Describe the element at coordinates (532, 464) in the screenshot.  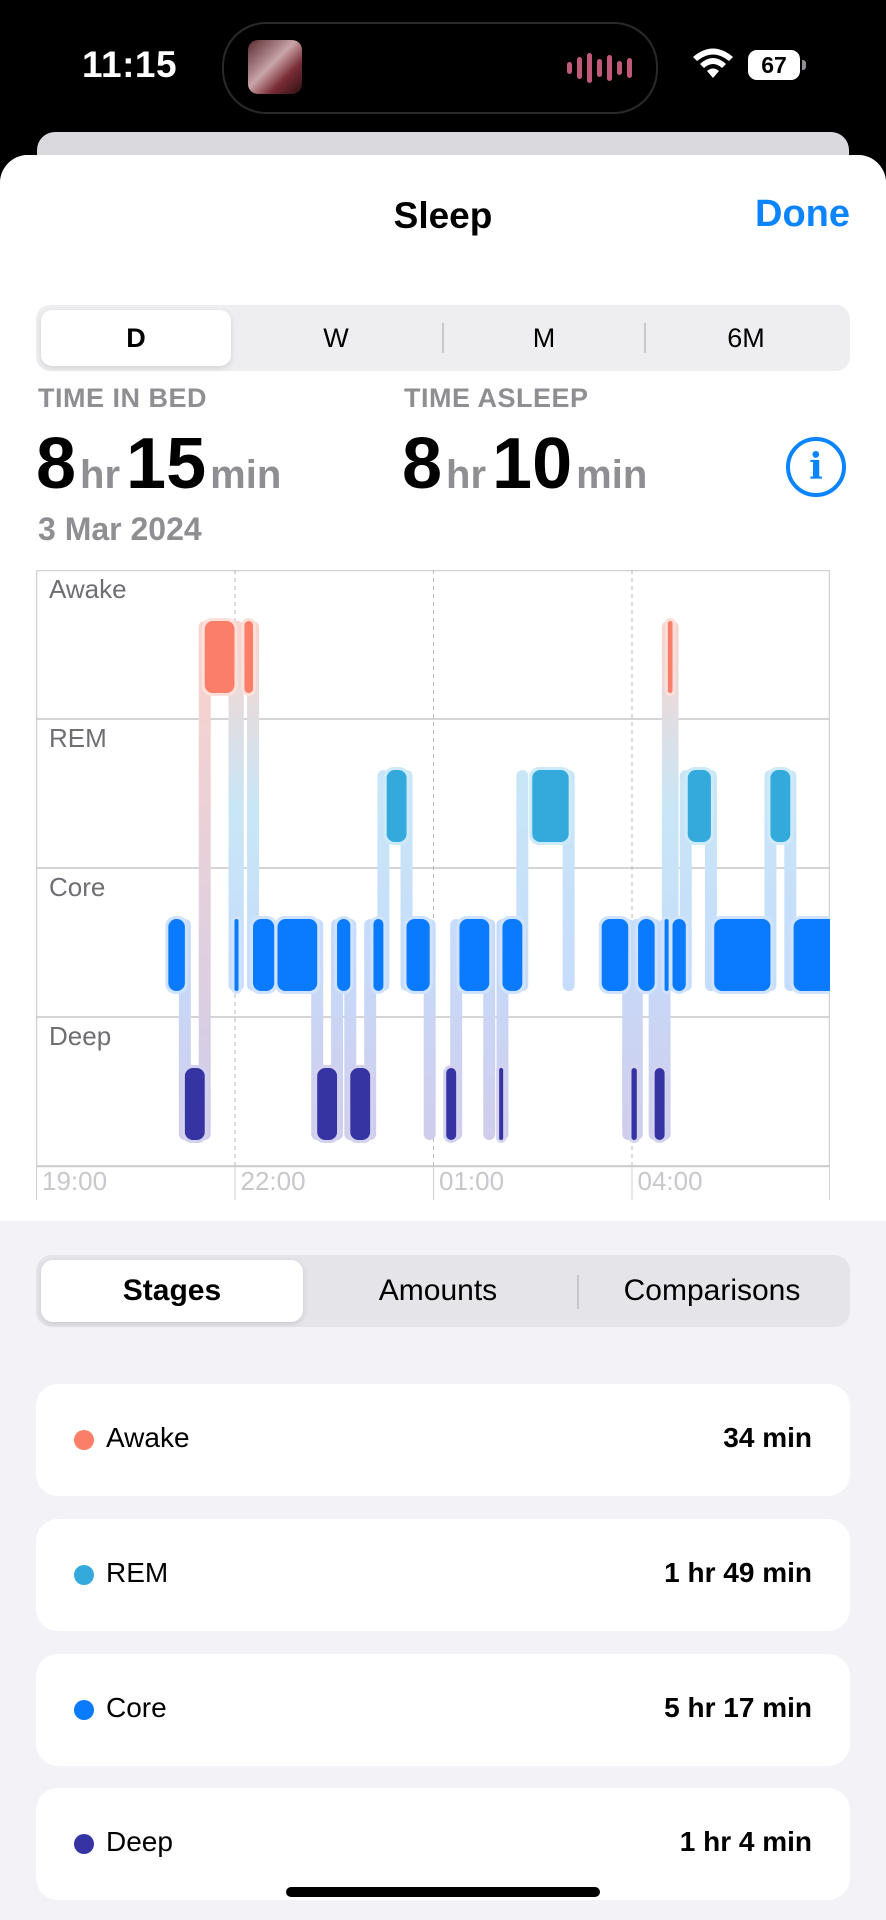
I see `time-asleep-minutes: 10` at that location.